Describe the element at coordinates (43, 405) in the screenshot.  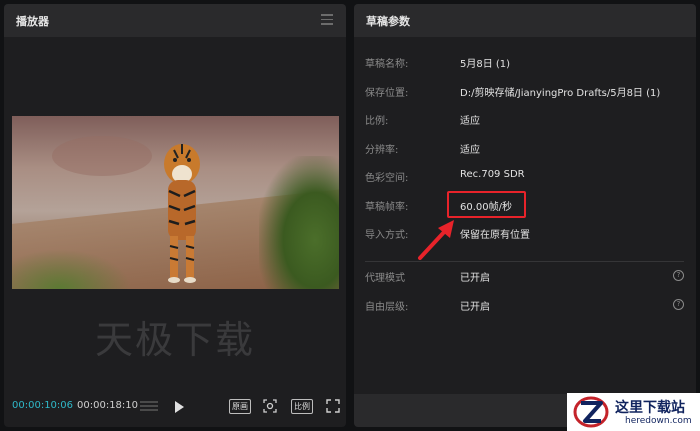
I see `current-time: 00:00:10:06` at that location.